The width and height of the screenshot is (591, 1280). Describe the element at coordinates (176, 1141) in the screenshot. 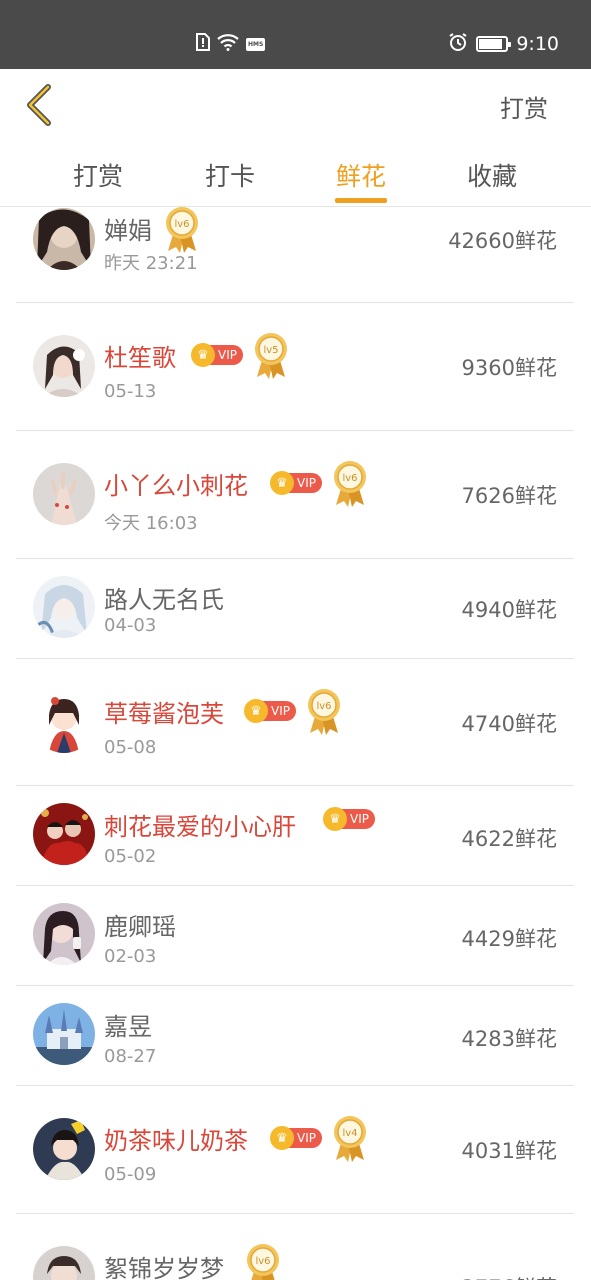

I see `user-name: 奶茶味儿奶茶` at that location.